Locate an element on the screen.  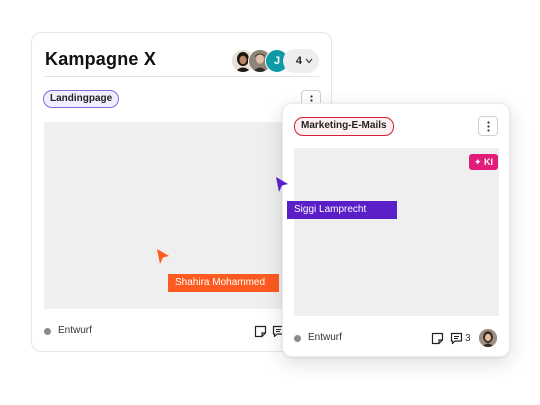
member-count-dropdown: 4 is located at coordinates (301, 61).